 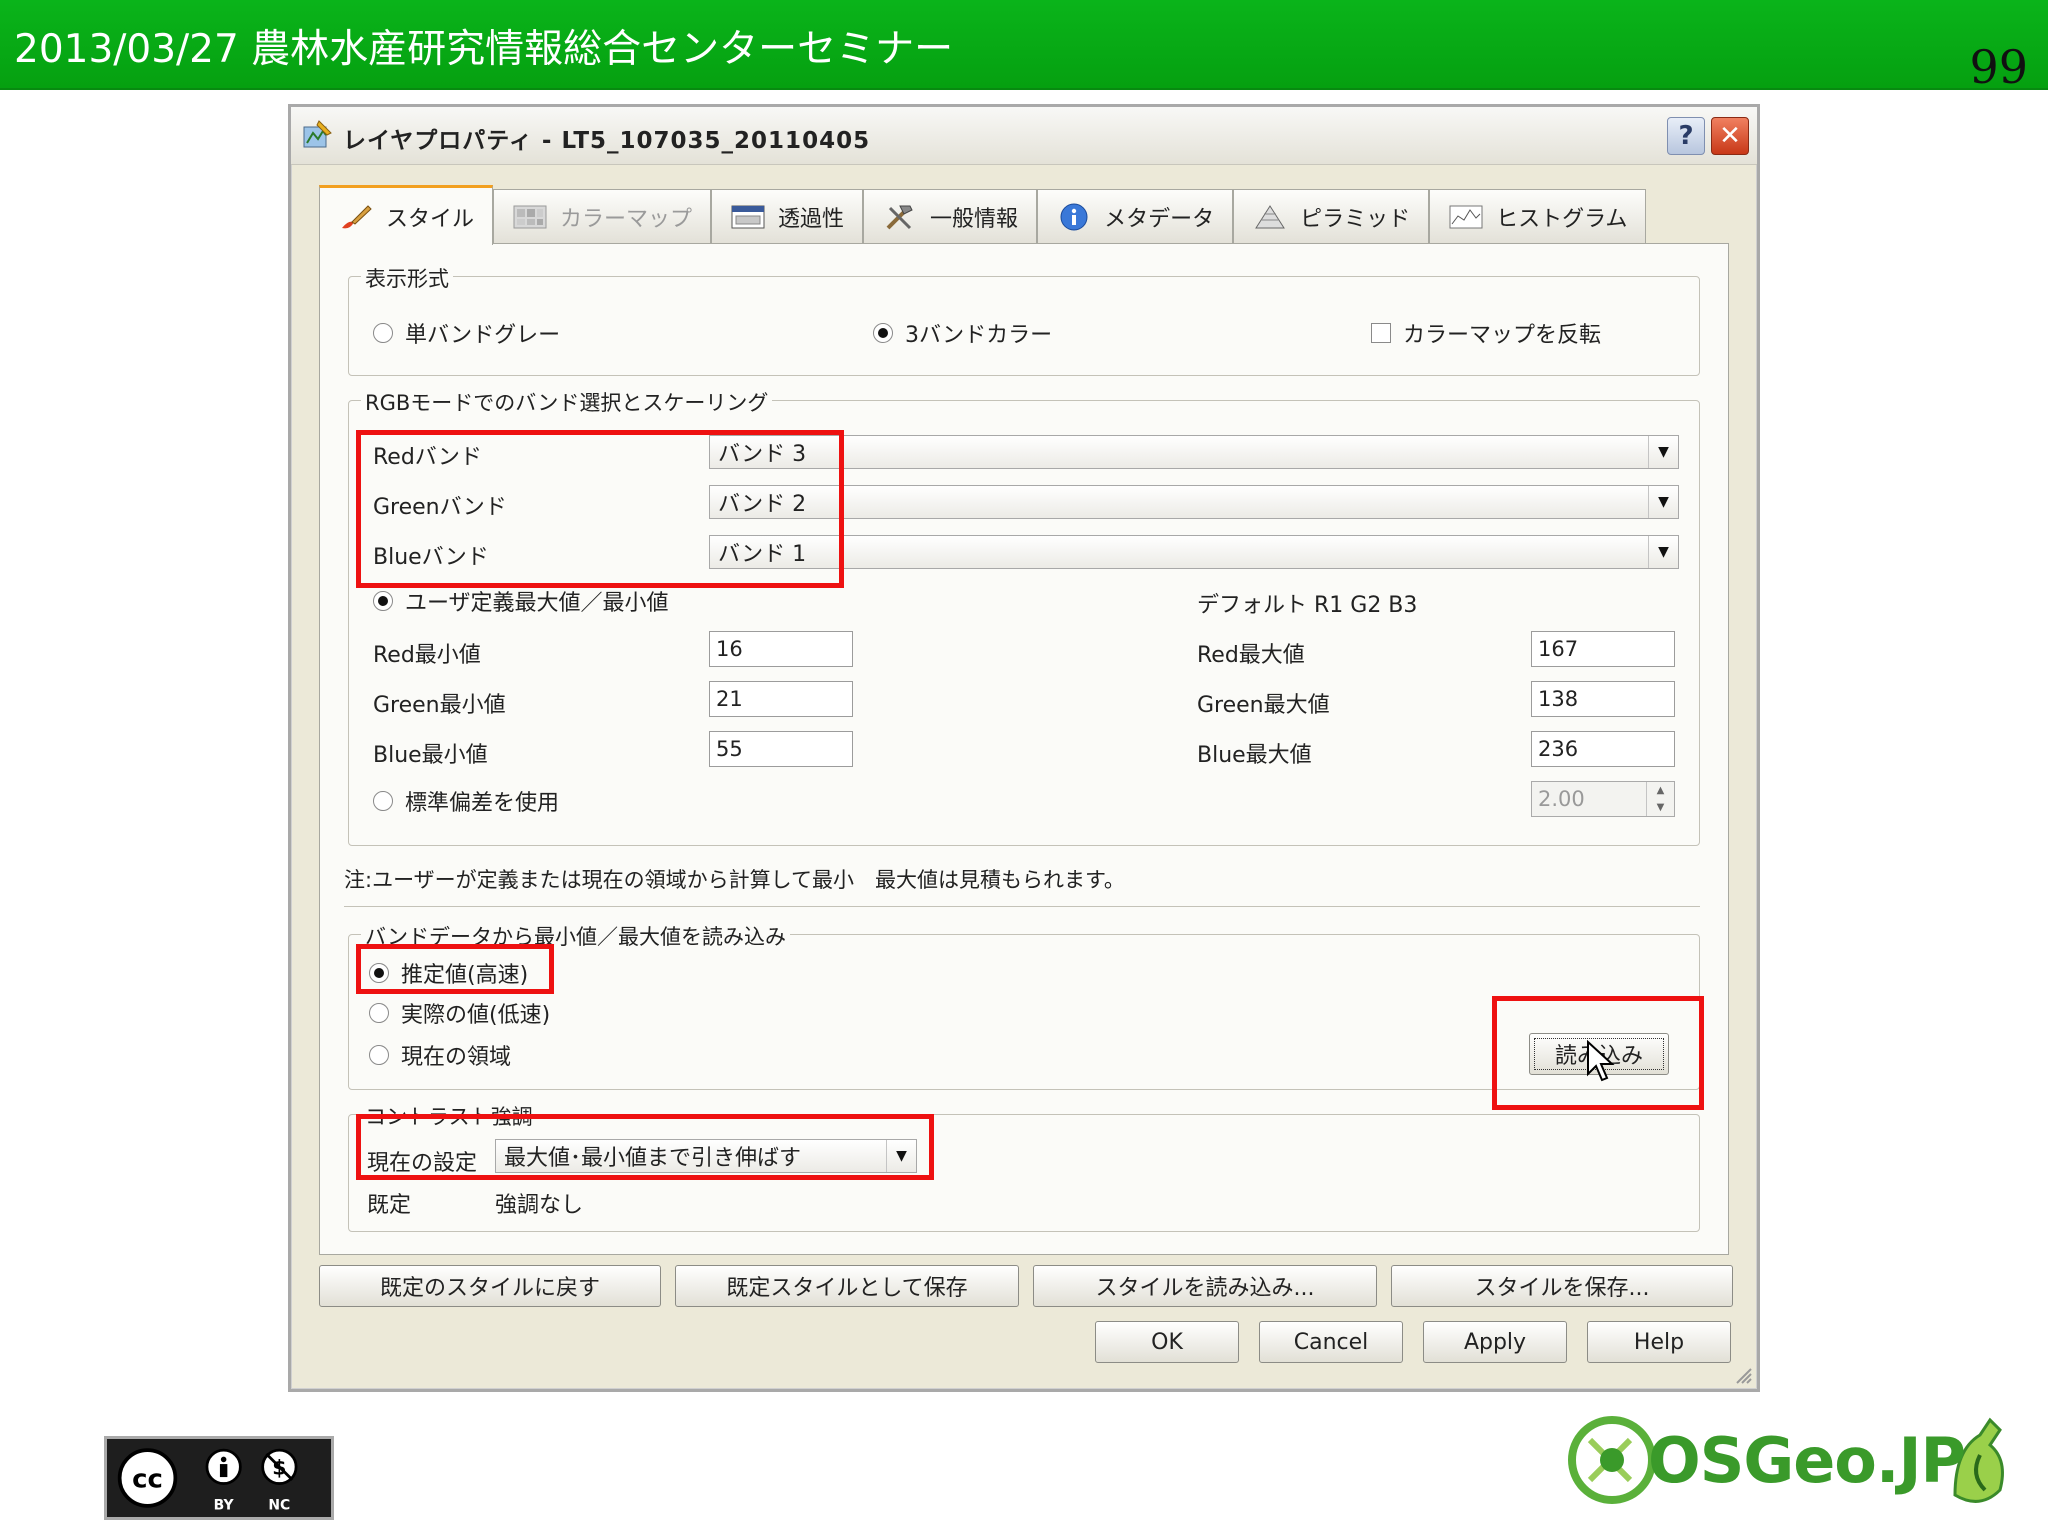 What do you see at coordinates (1603, 699) in the screenshot?
I see `green-max-input: 138` at bounding box center [1603, 699].